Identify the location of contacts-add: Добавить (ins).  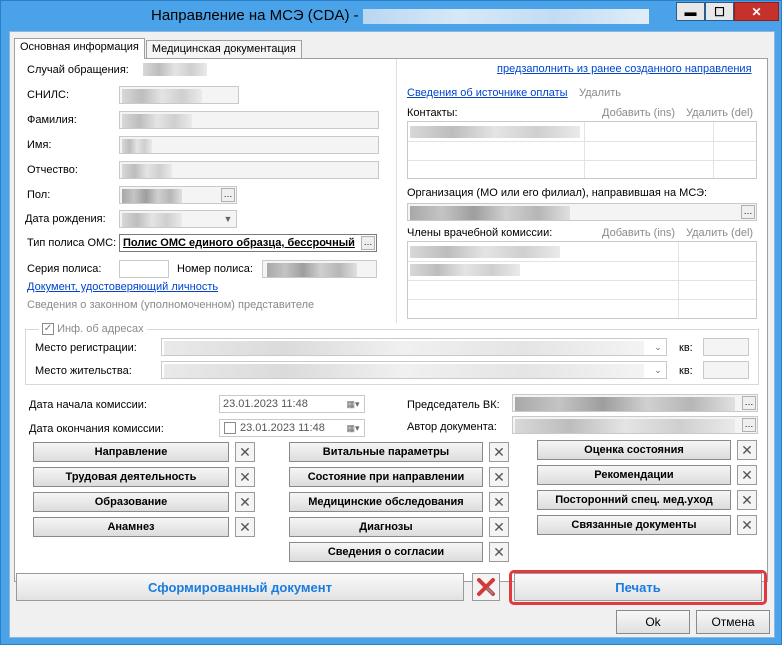
(638, 113).